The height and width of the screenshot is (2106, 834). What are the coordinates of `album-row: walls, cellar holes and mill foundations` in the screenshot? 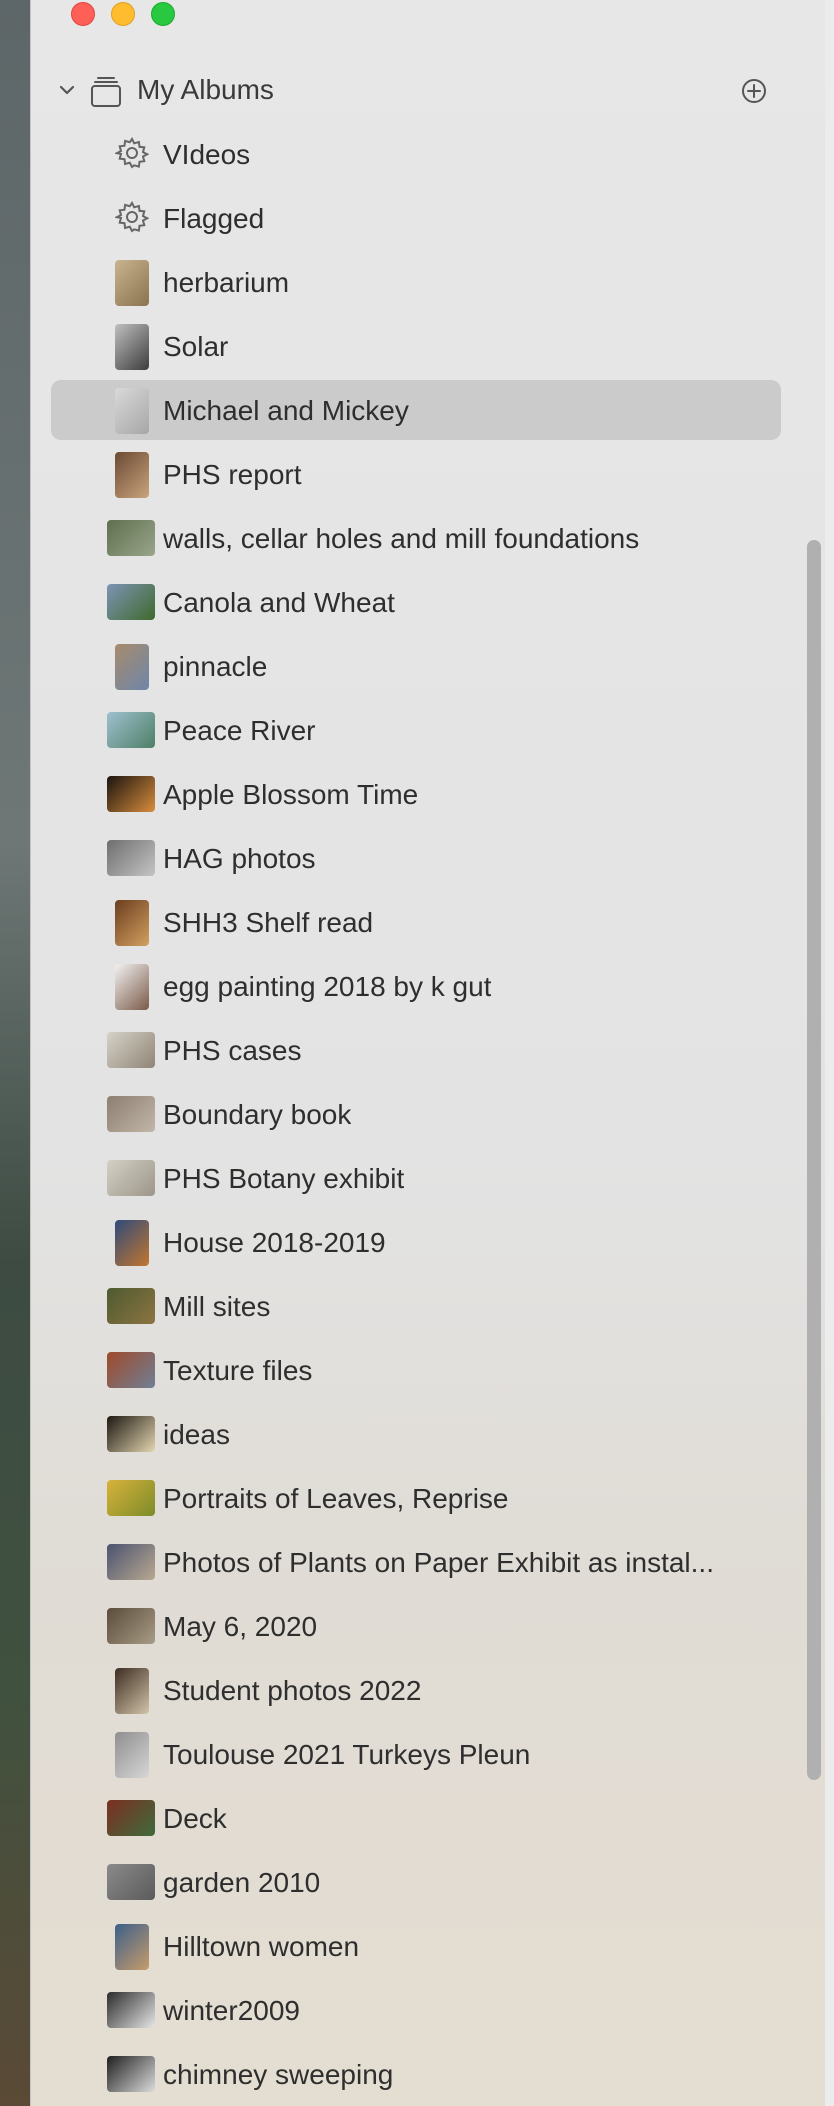 It's located at (416, 538).